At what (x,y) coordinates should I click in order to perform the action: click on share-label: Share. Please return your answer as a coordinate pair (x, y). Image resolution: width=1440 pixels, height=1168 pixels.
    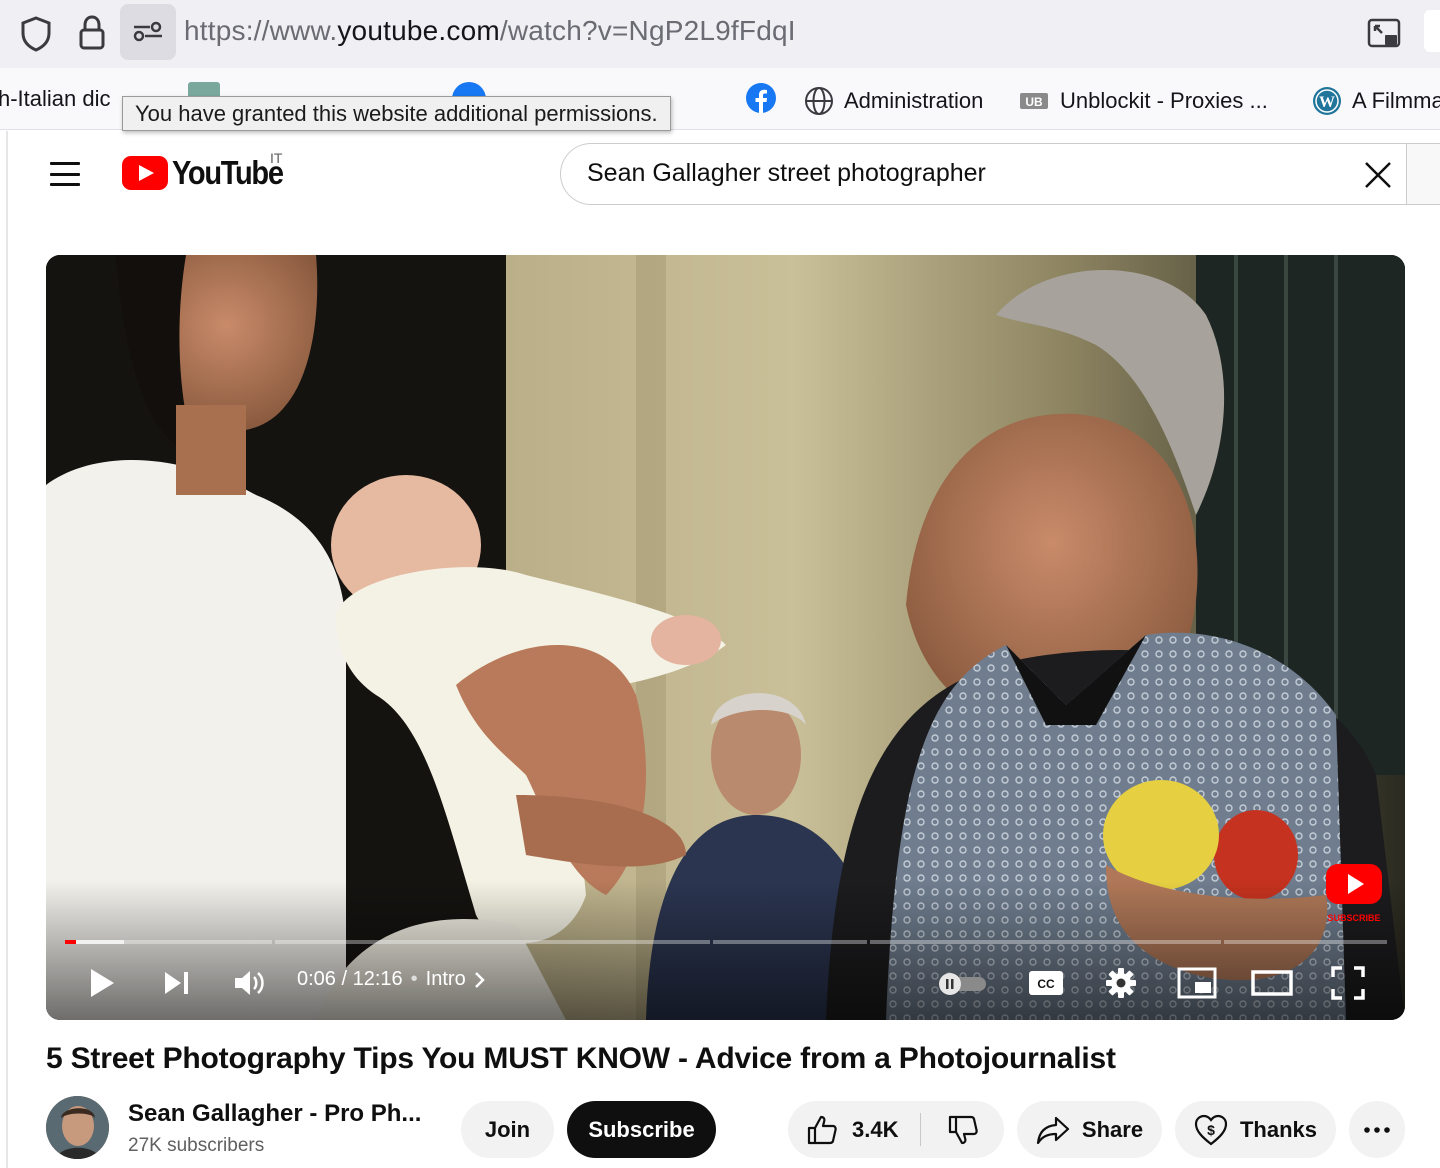
    Looking at the image, I should click on (1112, 1129).